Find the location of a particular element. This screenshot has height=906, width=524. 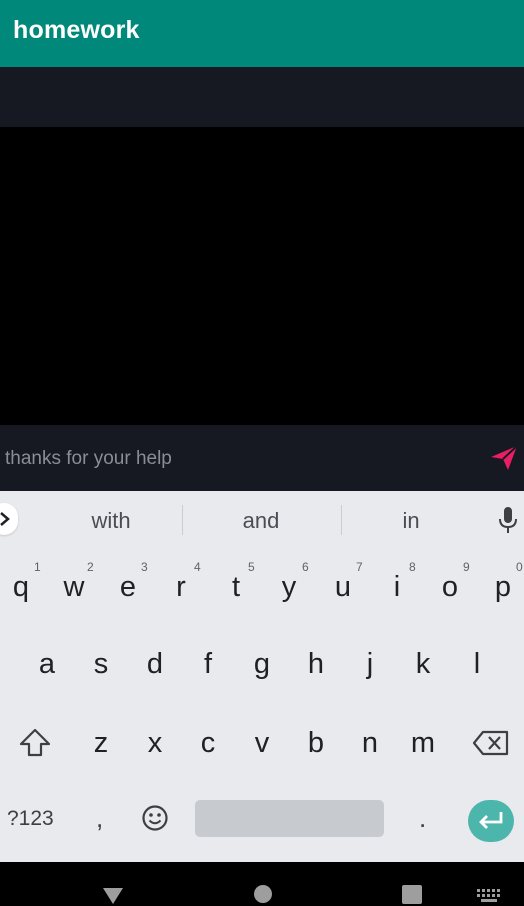

keyboard-switch-icon is located at coordinates (489, 896).